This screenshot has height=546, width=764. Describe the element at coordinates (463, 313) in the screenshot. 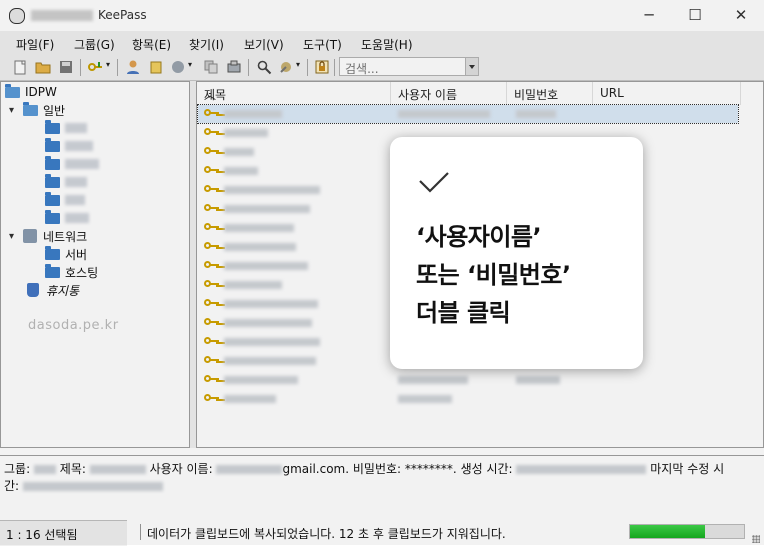

I see `instruction-line-3: 더블 클릭` at that location.